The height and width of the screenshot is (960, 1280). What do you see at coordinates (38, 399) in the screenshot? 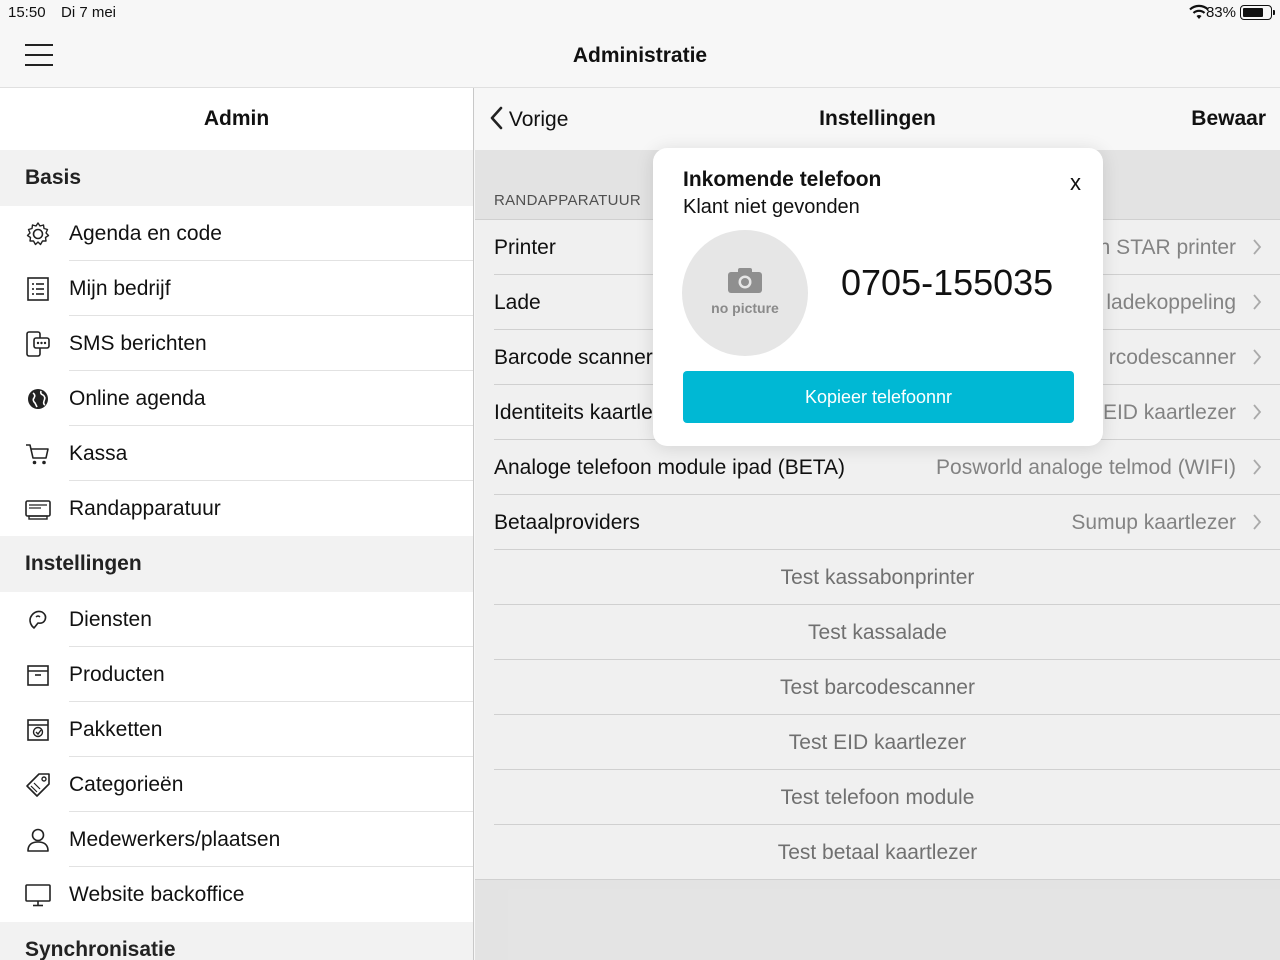
I see `globe-icon` at bounding box center [38, 399].